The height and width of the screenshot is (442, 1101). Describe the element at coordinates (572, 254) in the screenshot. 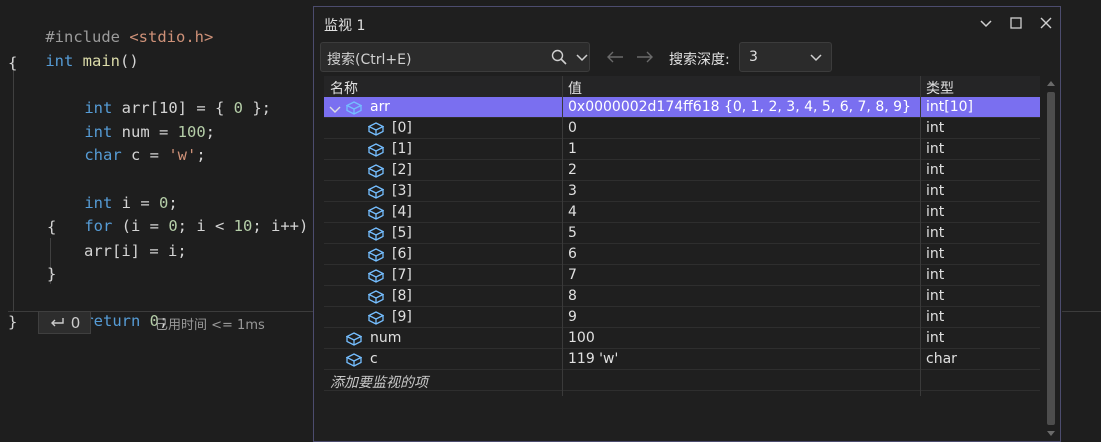

I see `watch-value: 6` at that location.